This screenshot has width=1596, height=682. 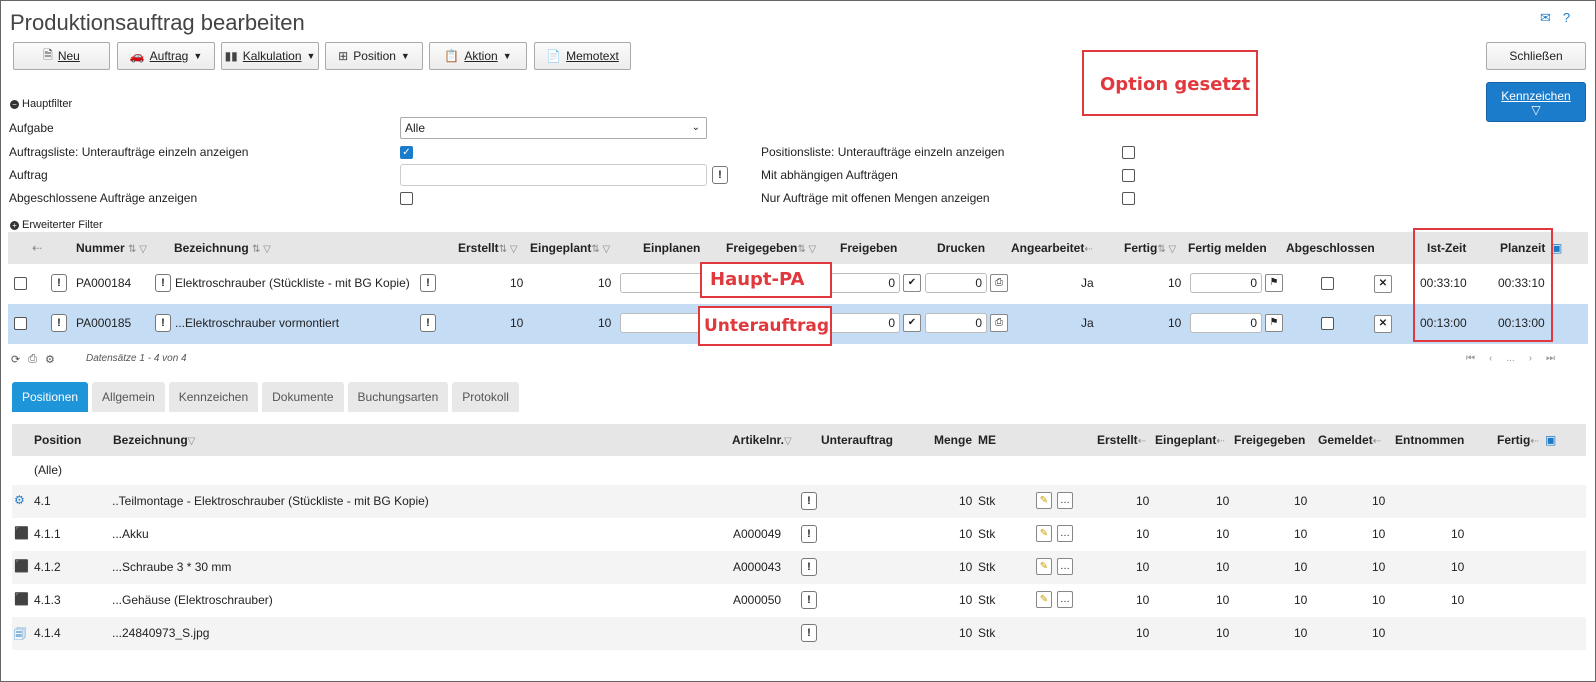 What do you see at coordinates (1530, 358) in the screenshot?
I see `next-page-icon: ›` at bounding box center [1530, 358].